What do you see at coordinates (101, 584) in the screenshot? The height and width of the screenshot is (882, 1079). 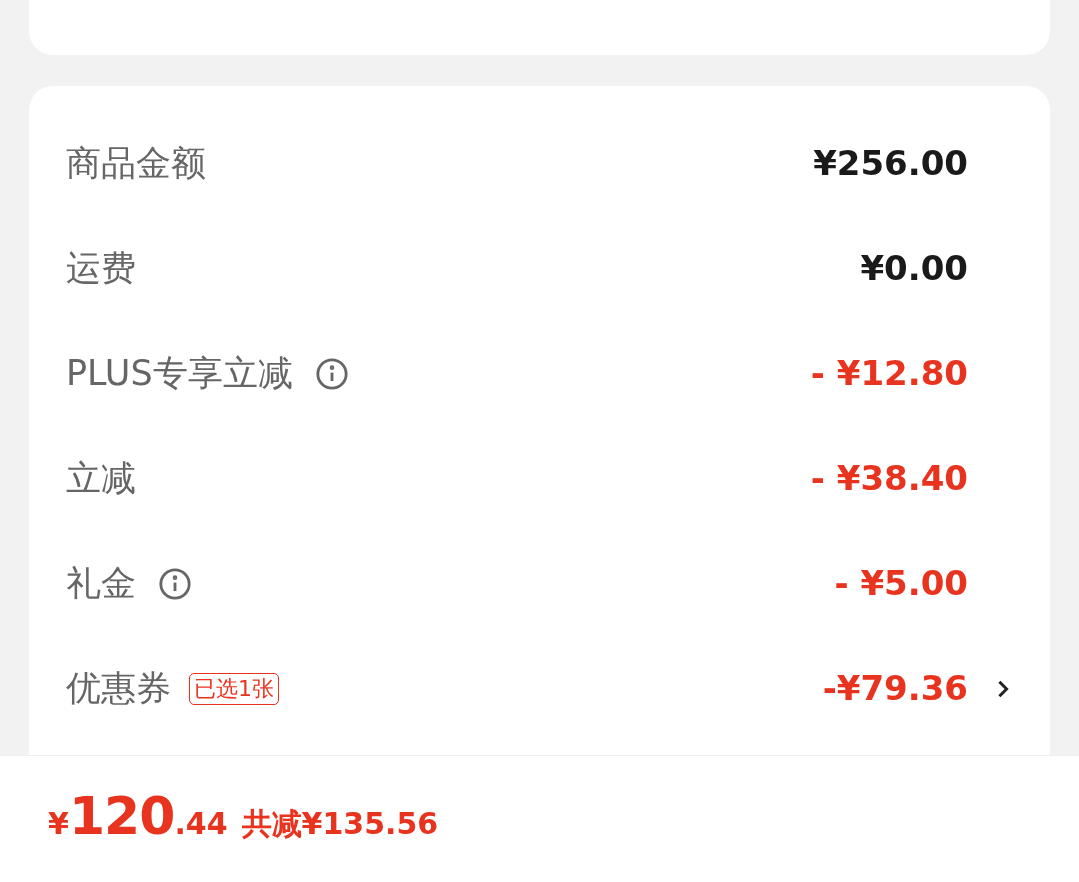 I see `row-label: 礼金` at bounding box center [101, 584].